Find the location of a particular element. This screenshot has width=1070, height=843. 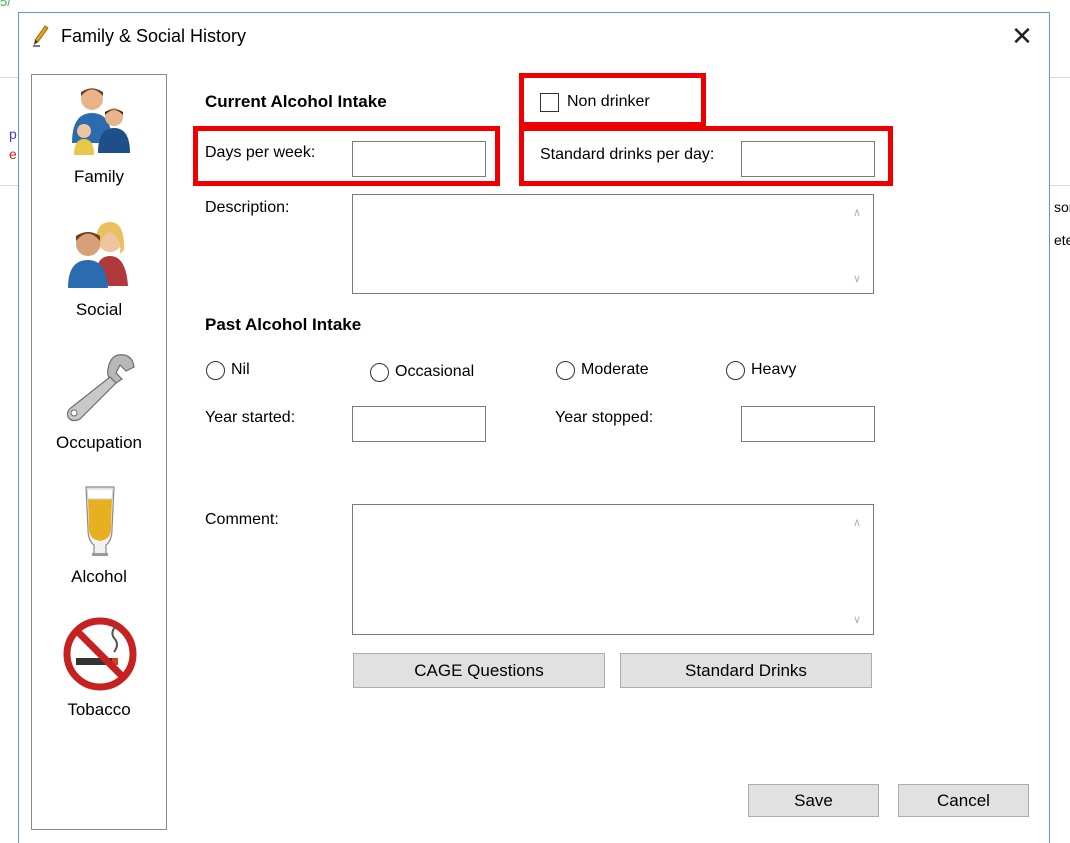

background-text-fragment: 5/ is located at coordinates (5, 4).